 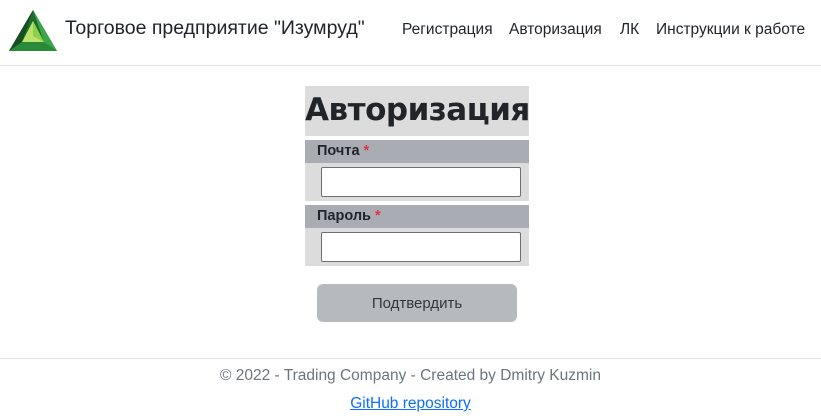 I want to click on github-link-wrap: GitHub repository, so click(x=410, y=404).